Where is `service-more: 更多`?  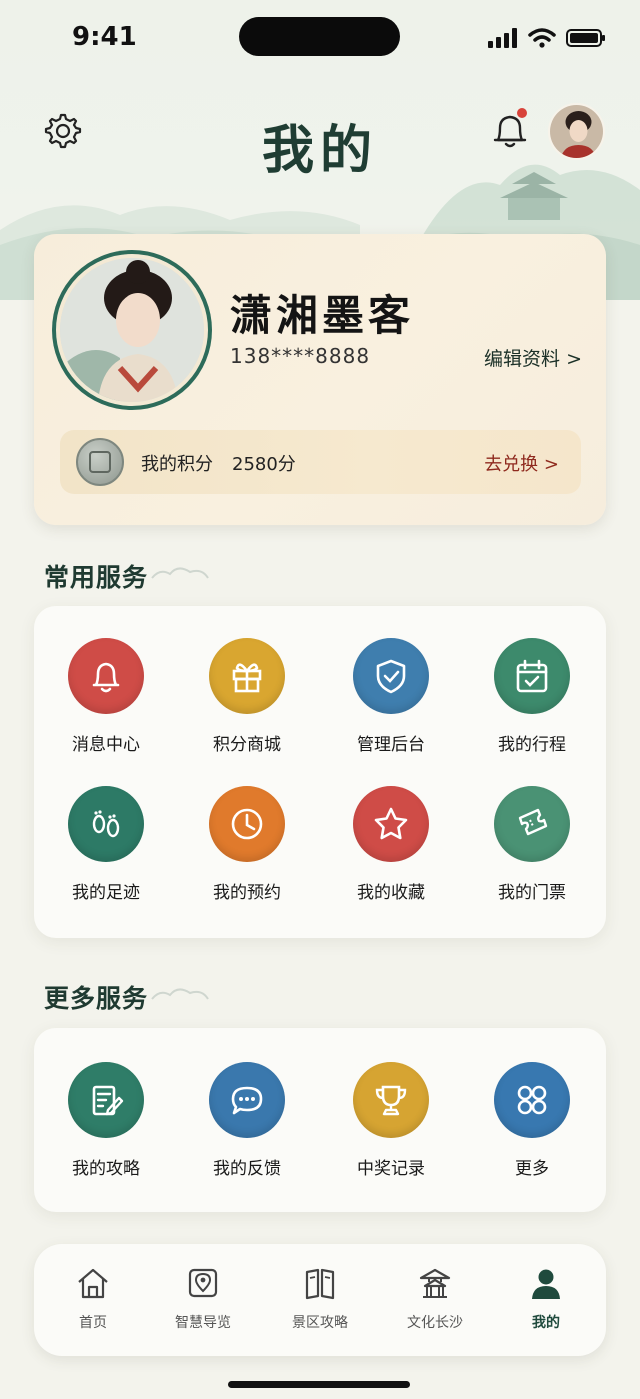
service-more: 更多 is located at coordinates (532, 1120).